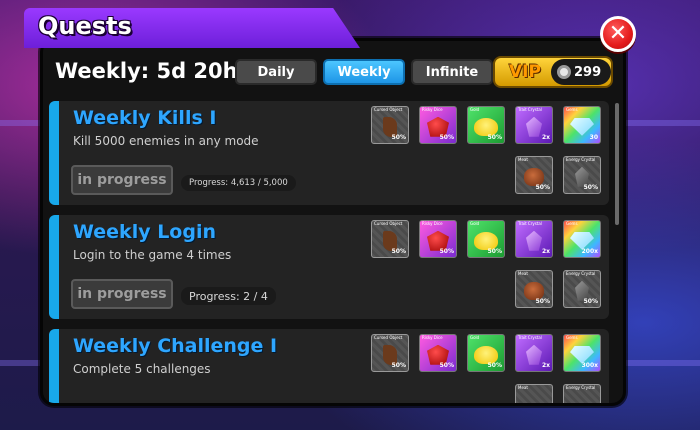  Describe the element at coordinates (145, 118) in the screenshot. I see `quest-title: Weekly Kills I` at that location.